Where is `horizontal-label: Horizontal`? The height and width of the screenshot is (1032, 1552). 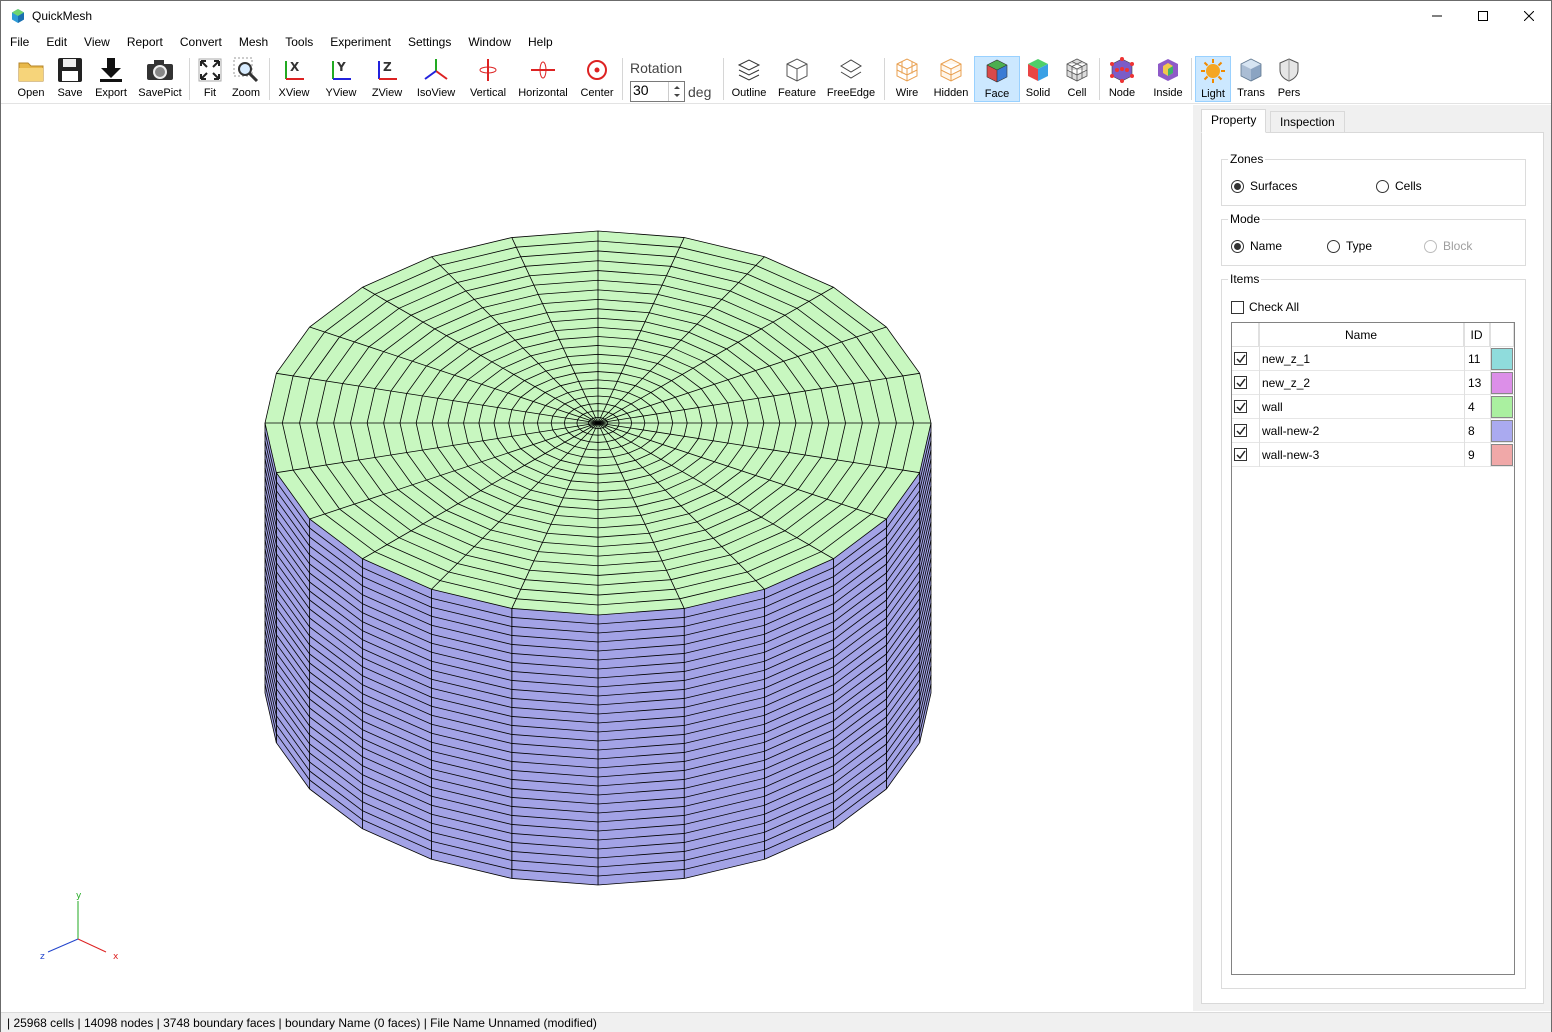
horizontal-label: Horizontal is located at coordinates (543, 93).